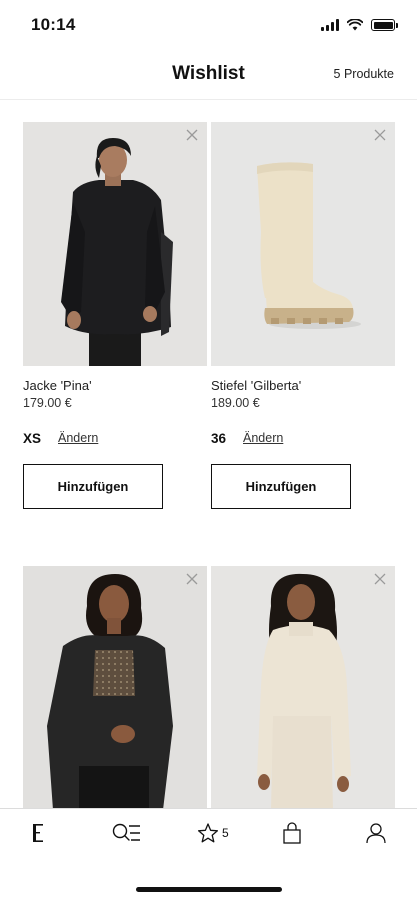 This screenshot has width=417, height=900. I want to click on header: Wishlist 5 Produkte, so click(208, 75).